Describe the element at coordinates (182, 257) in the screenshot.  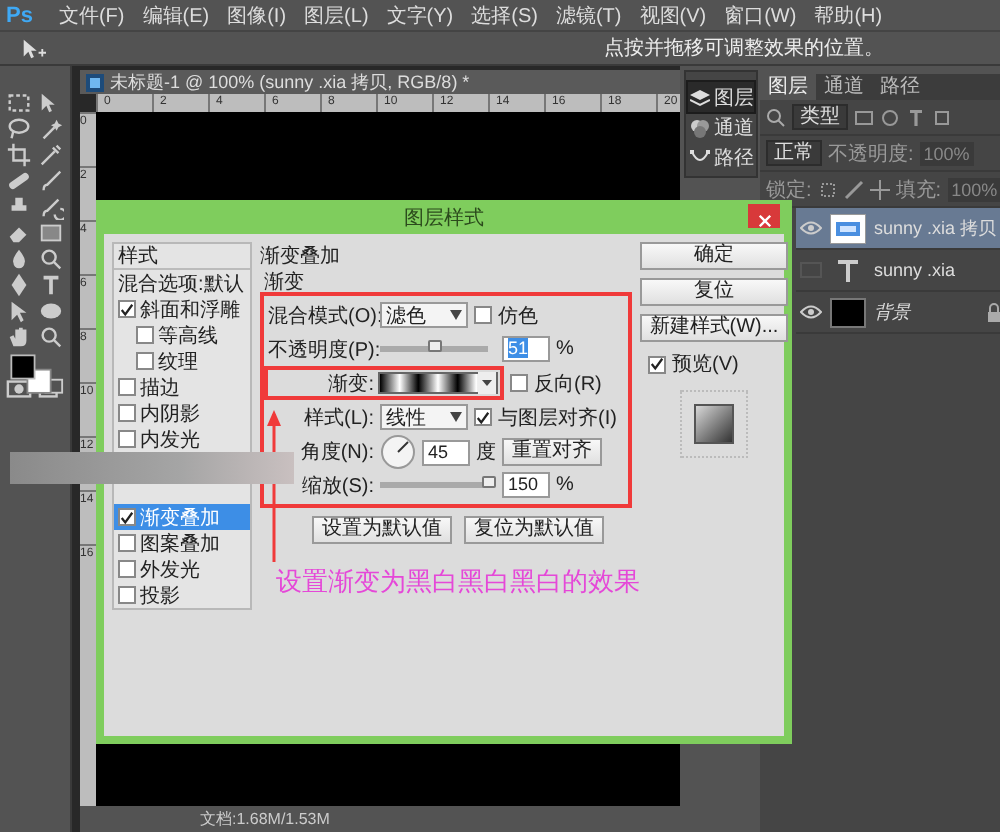
I see `list-header: 样式` at that location.